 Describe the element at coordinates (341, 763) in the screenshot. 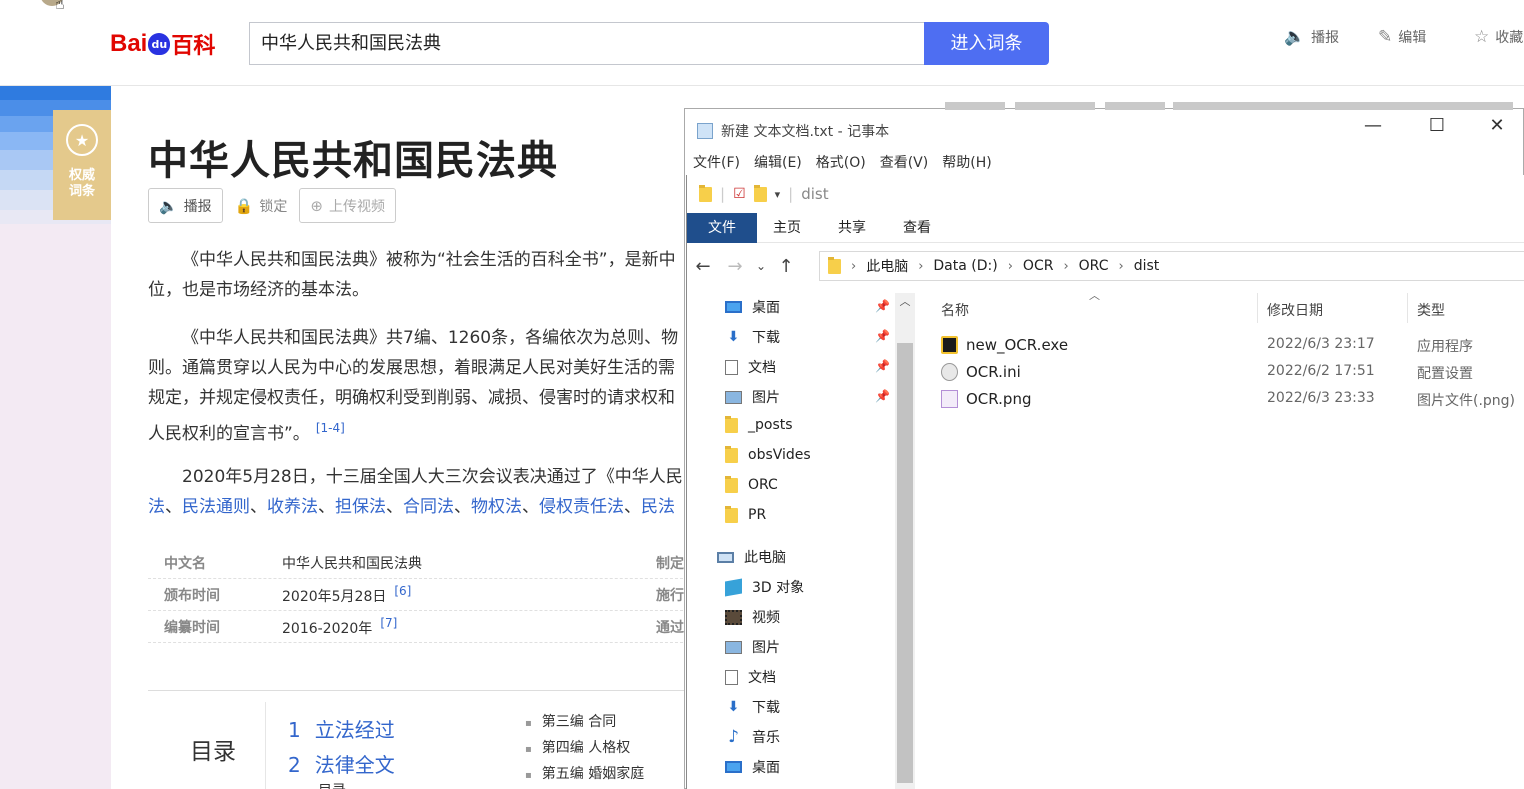

I see `toc-item: 2 法律全文` at that location.